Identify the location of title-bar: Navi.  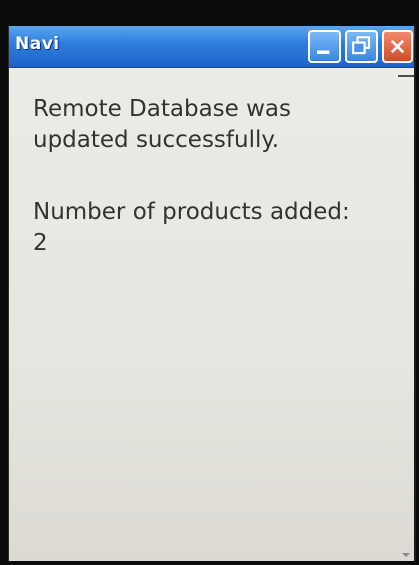
(211, 47).